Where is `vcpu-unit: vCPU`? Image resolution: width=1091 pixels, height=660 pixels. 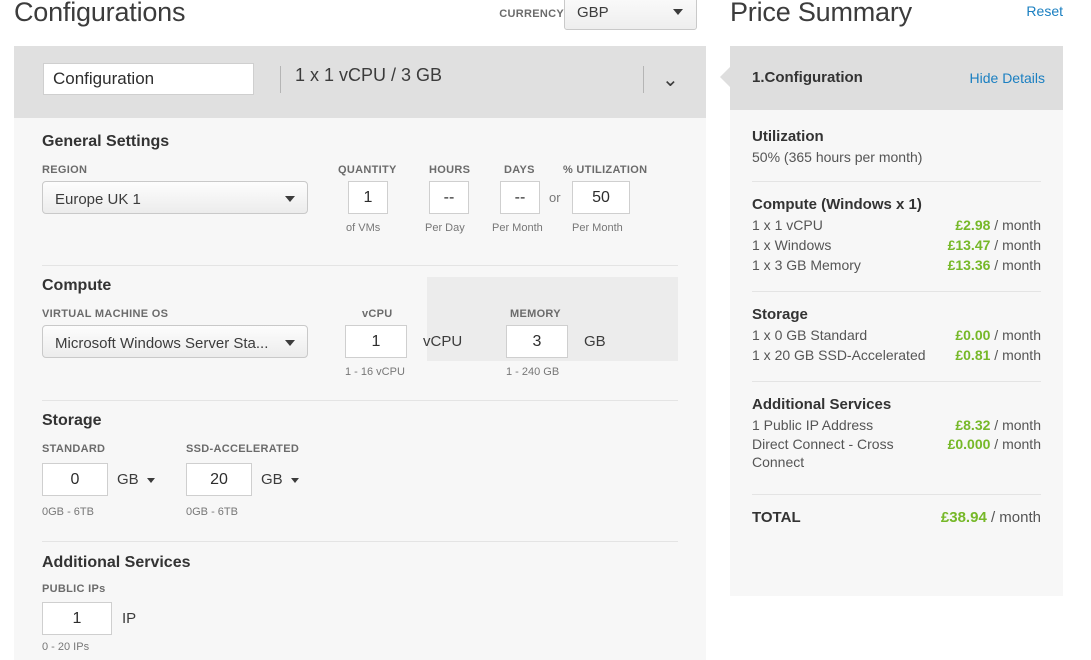
vcpu-unit: vCPU is located at coordinates (443, 341).